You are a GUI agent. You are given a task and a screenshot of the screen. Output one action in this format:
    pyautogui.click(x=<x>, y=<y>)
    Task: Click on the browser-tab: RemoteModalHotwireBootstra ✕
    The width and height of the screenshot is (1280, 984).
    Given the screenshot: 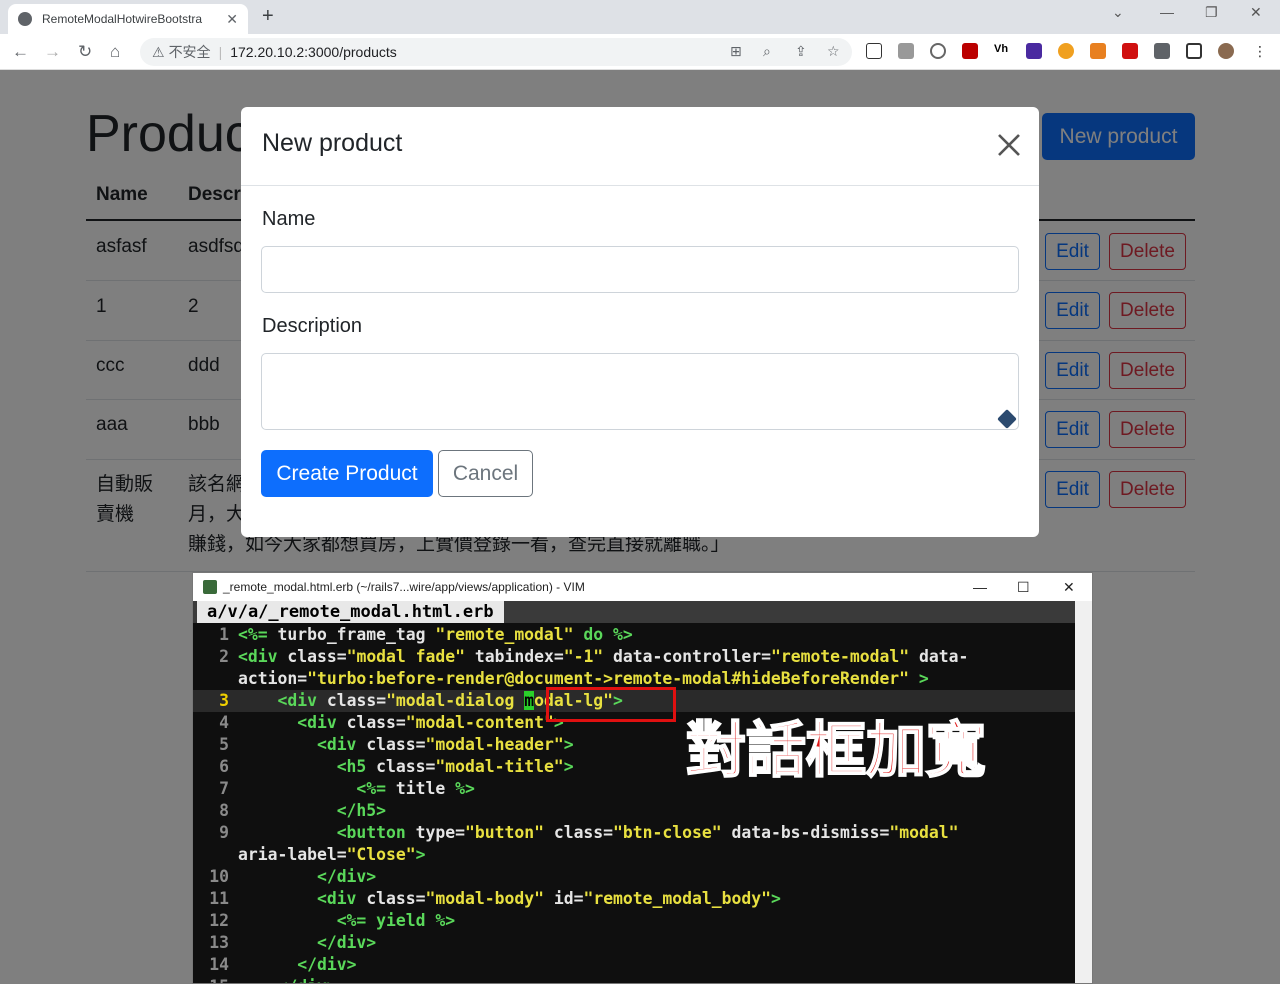 What is the action you would take?
    pyautogui.click(x=128, y=19)
    